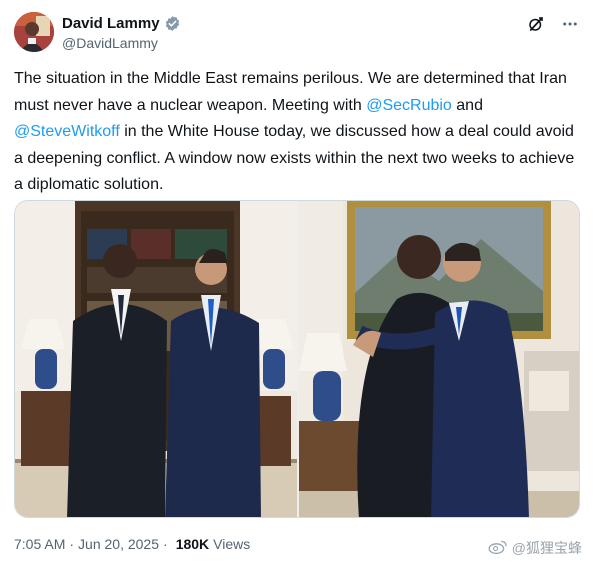  Describe the element at coordinates (546, 548) in the screenshot. I see `watermark-text: @狐狸宝蜂` at that location.